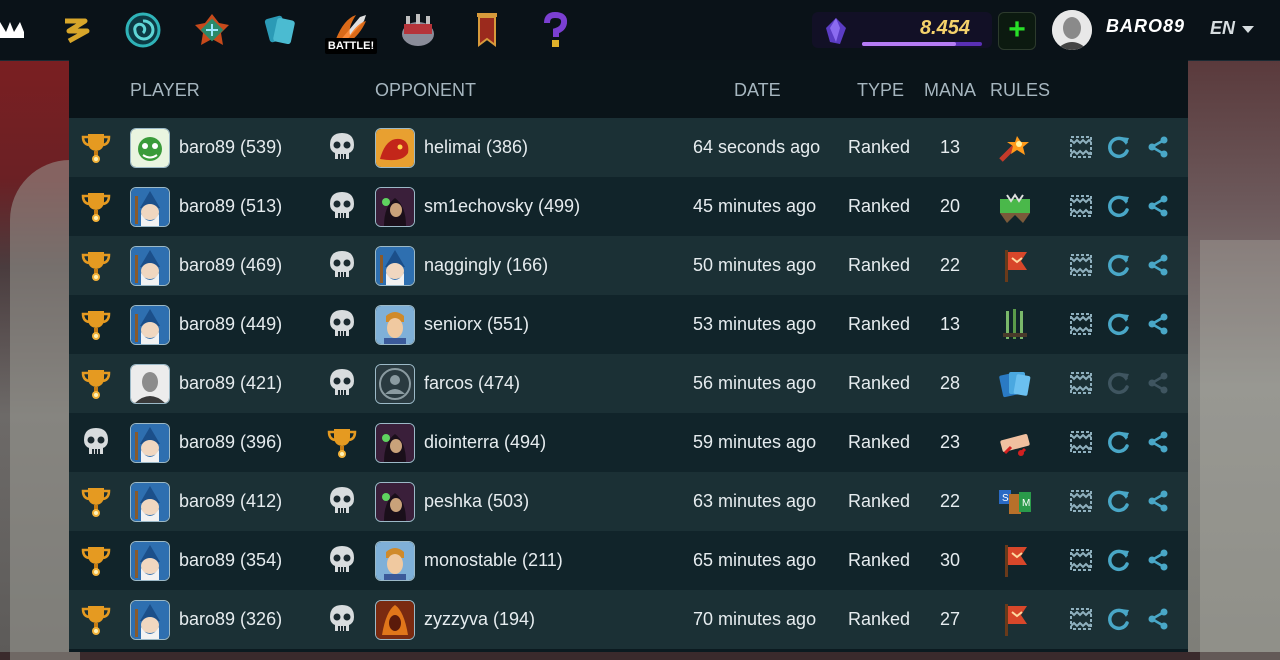 The image size is (1280, 660). Describe the element at coordinates (486, 265) in the screenshot. I see `opponent-name: naggingly (166)` at that location.